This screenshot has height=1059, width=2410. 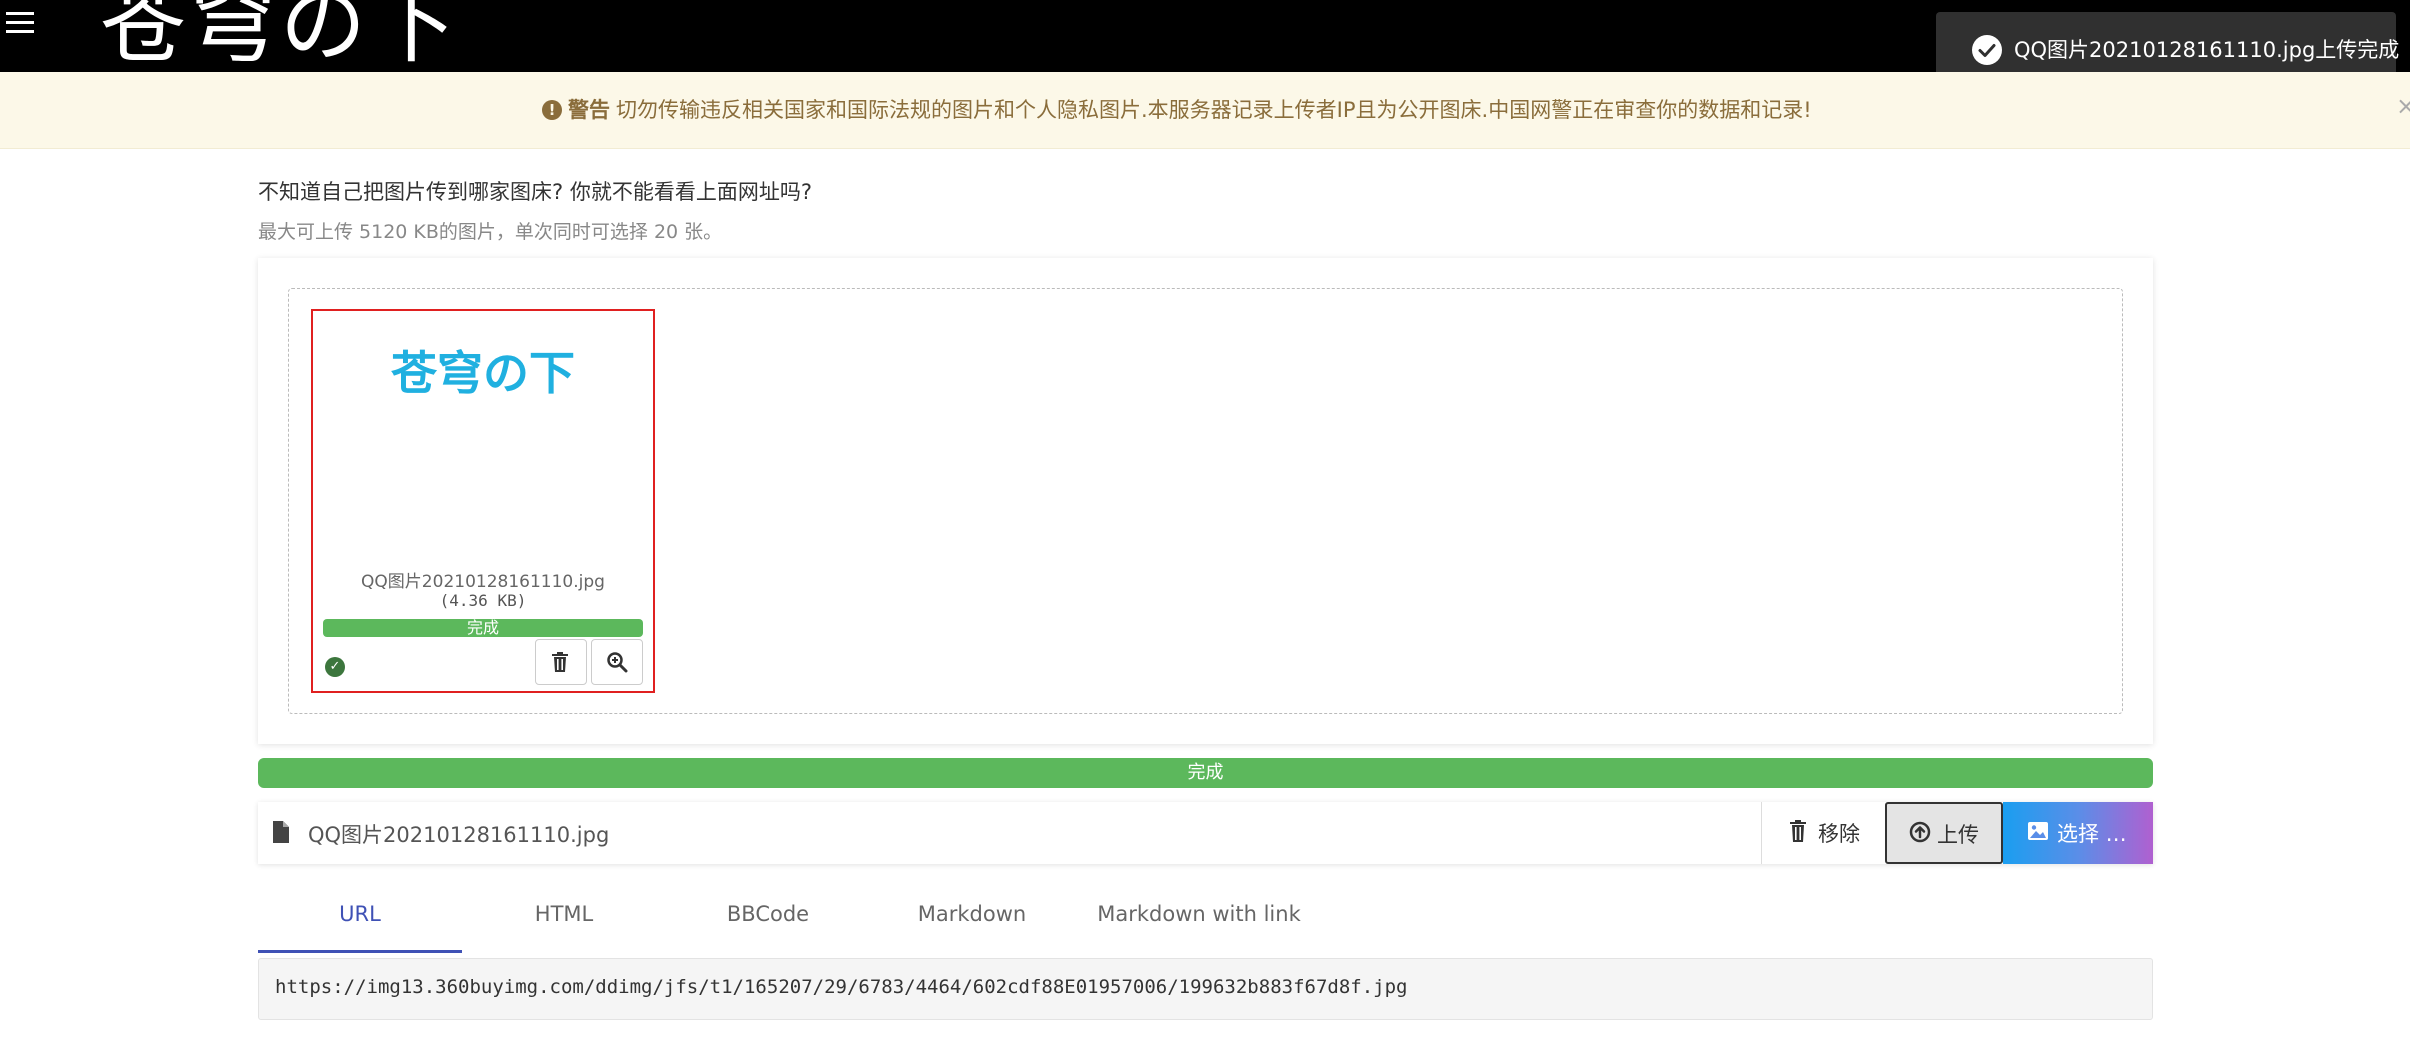 I want to click on thumbnail-file-size: (4.36 KB), so click(x=483, y=600).